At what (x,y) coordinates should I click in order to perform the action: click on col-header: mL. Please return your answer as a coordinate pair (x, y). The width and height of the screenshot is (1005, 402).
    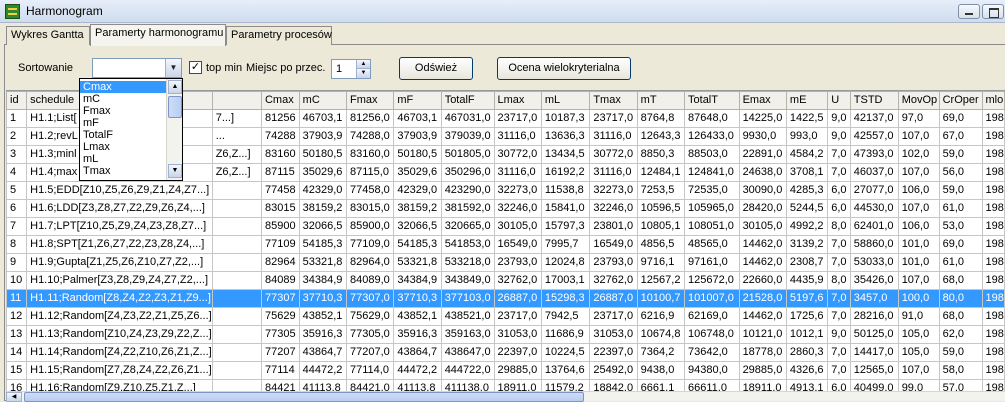
    Looking at the image, I should click on (565, 100).